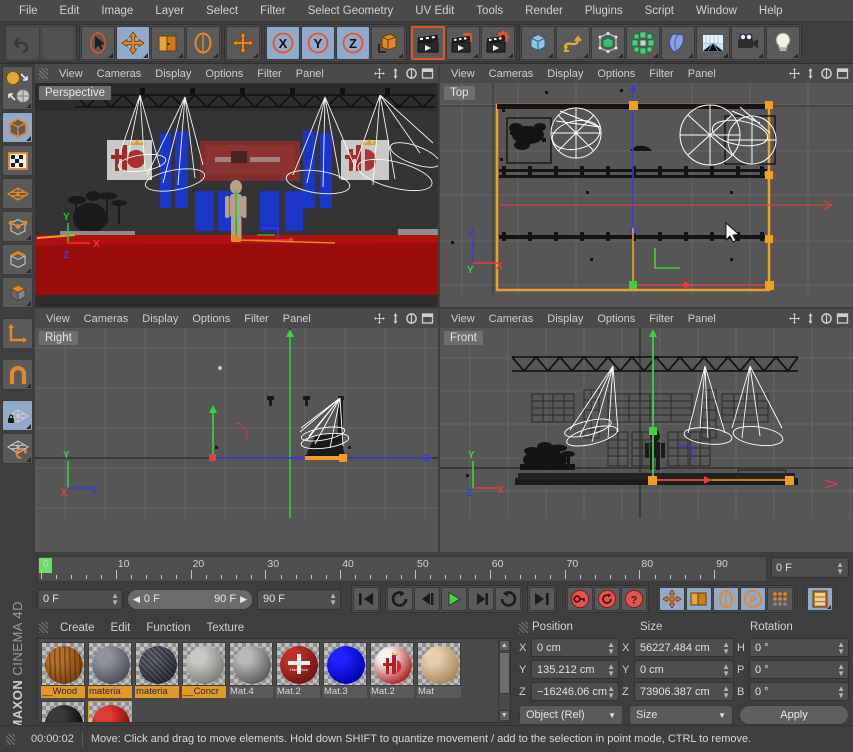 This screenshot has width=853, height=752. Describe the element at coordinates (225, 628) in the screenshot. I see `mat-menu-texture: Texture` at that location.